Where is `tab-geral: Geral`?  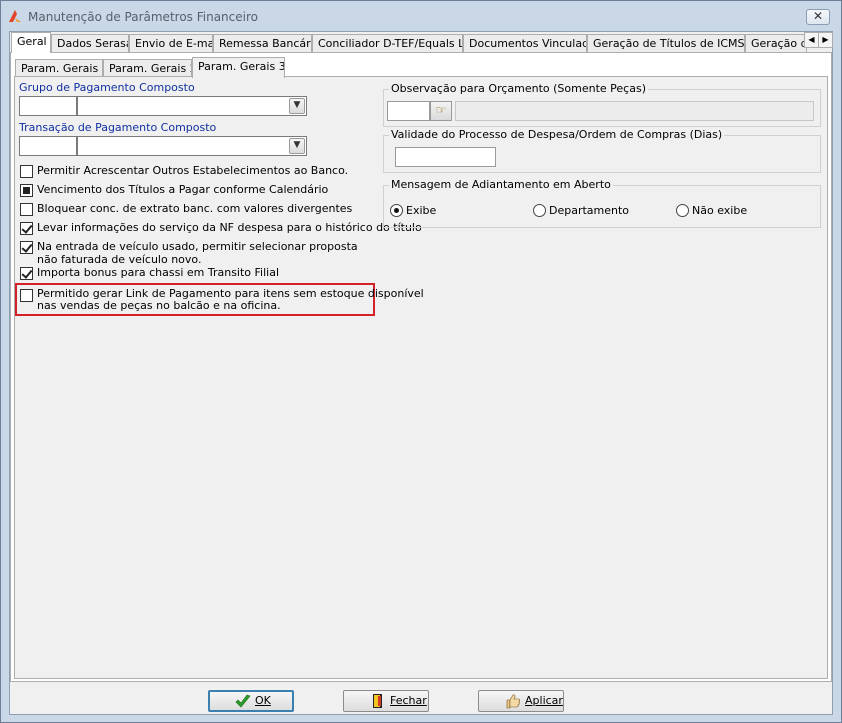 tab-geral: Geral is located at coordinates (31, 42).